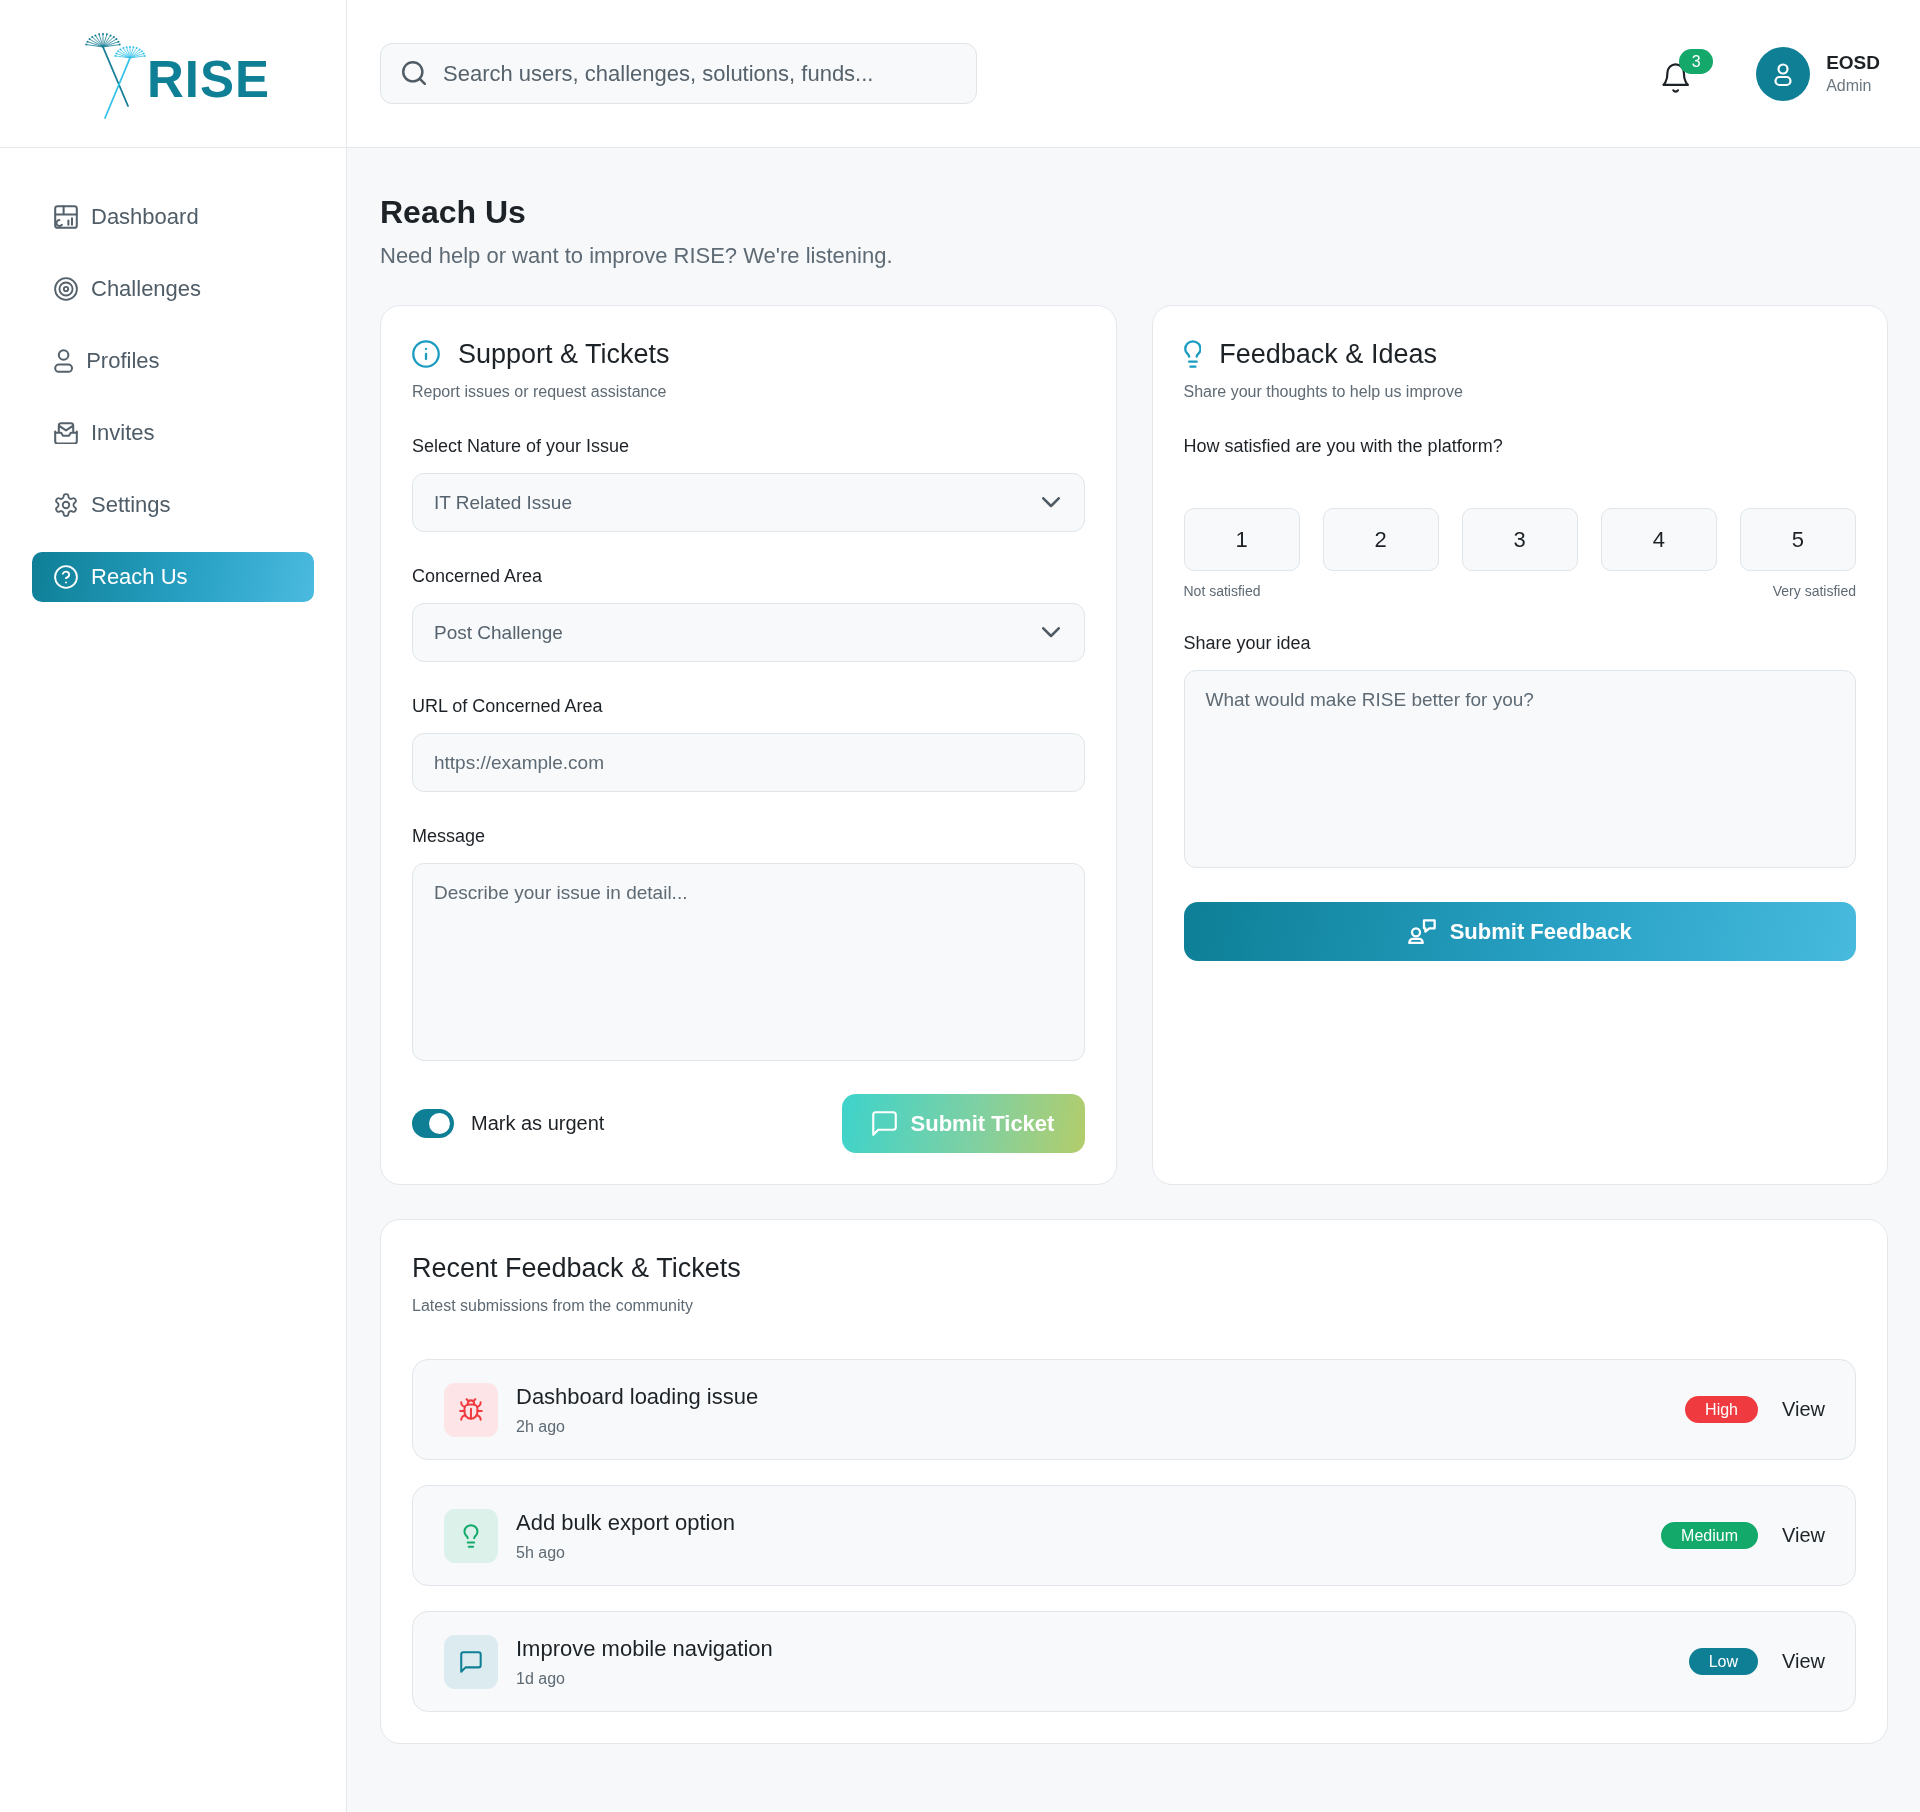  What do you see at coordinates (209, 79) in the screenshot?
I see `logo-text: RISE` at bounding box center [209, 79].